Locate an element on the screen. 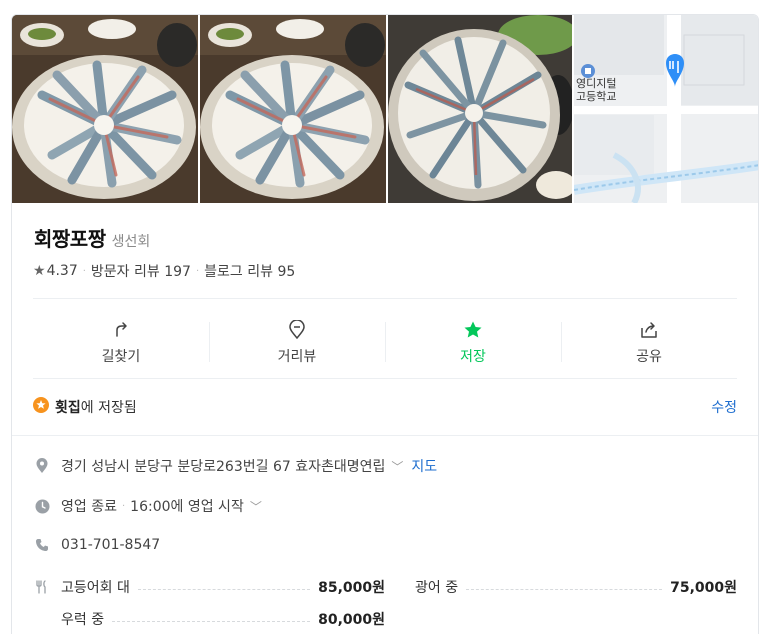 This screenshot has width=773, height=634. menu-item-price: 85,000원 is located at coordinates (351, 588).